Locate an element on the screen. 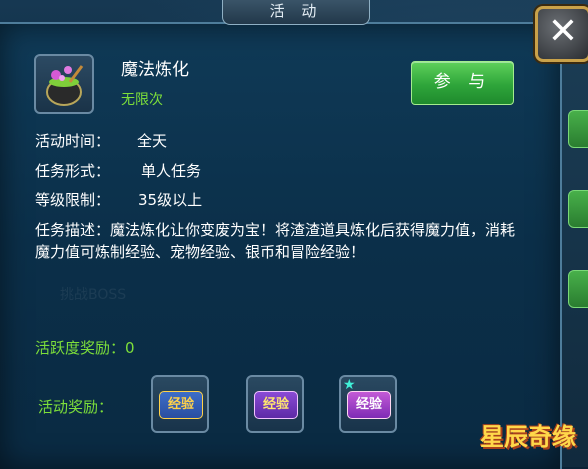  time-label: 活动时间： is located at coordinates (73, 141).